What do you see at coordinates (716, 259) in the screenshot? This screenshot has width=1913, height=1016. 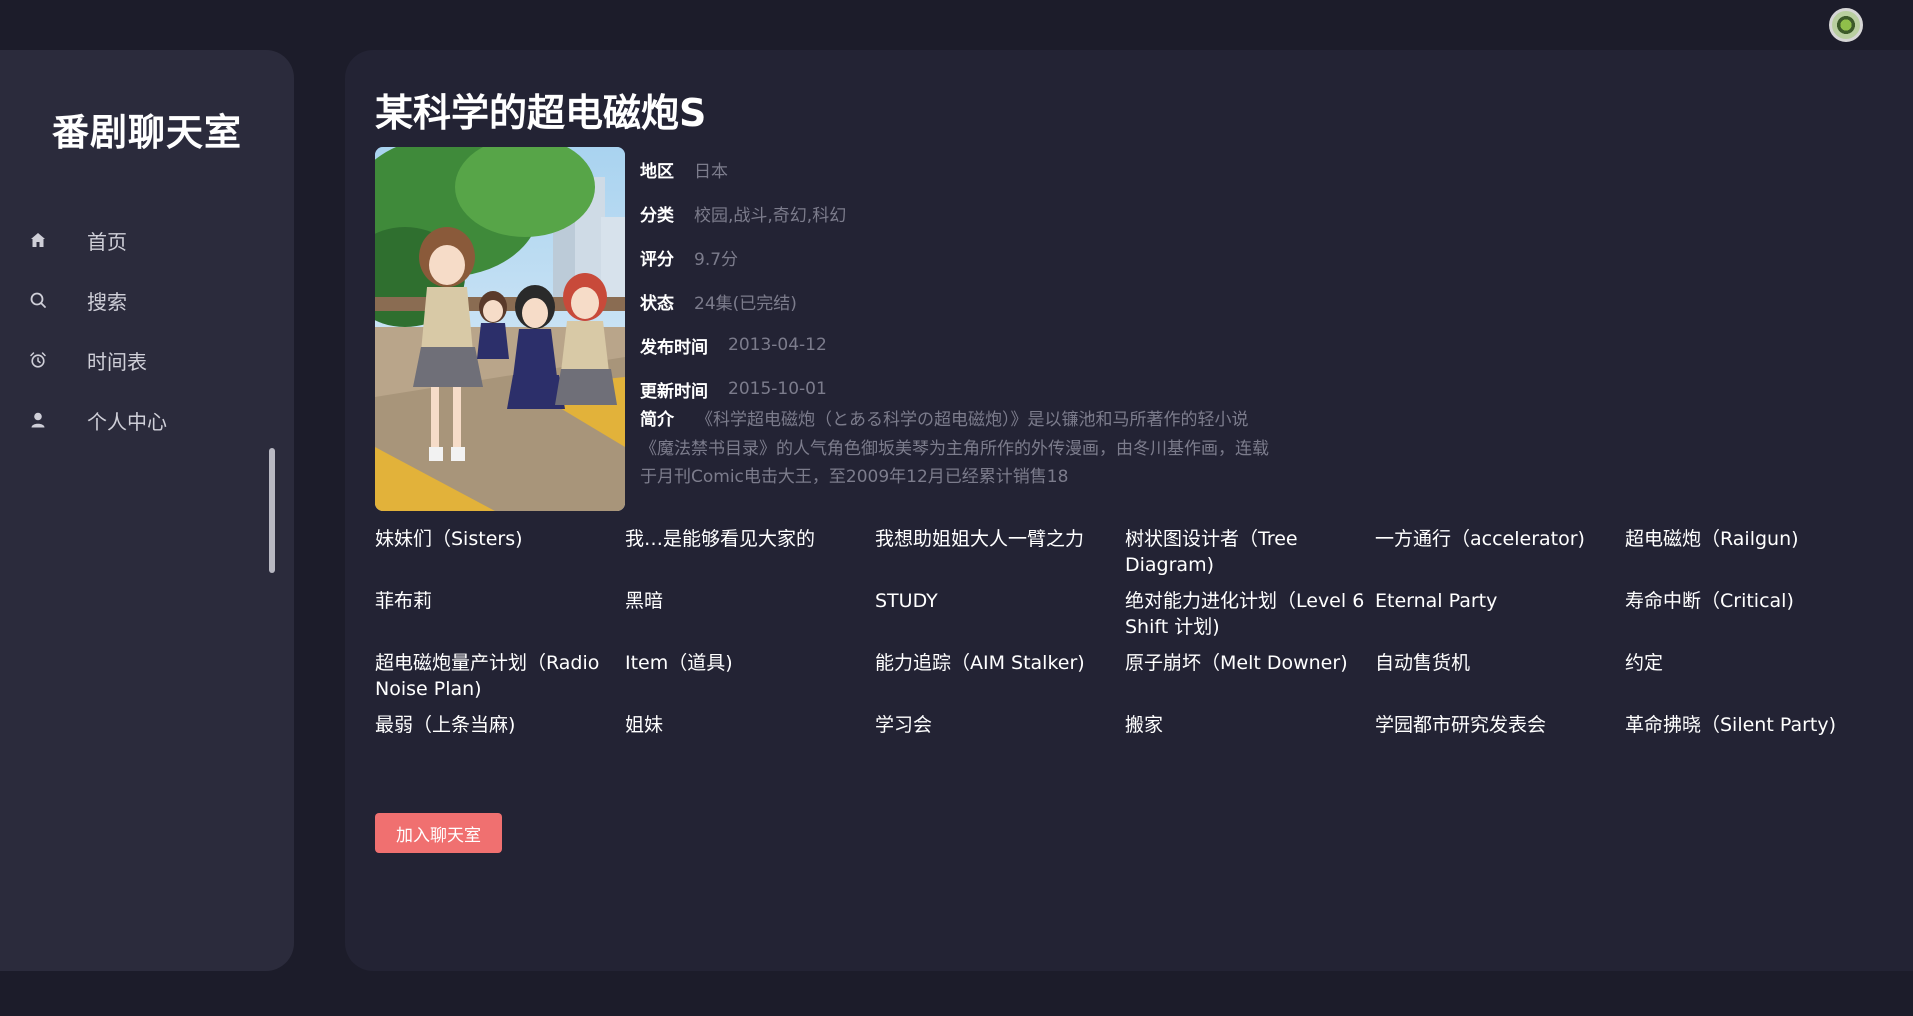 I see `info-value: 9.7分` at bounding box center [716, 259].